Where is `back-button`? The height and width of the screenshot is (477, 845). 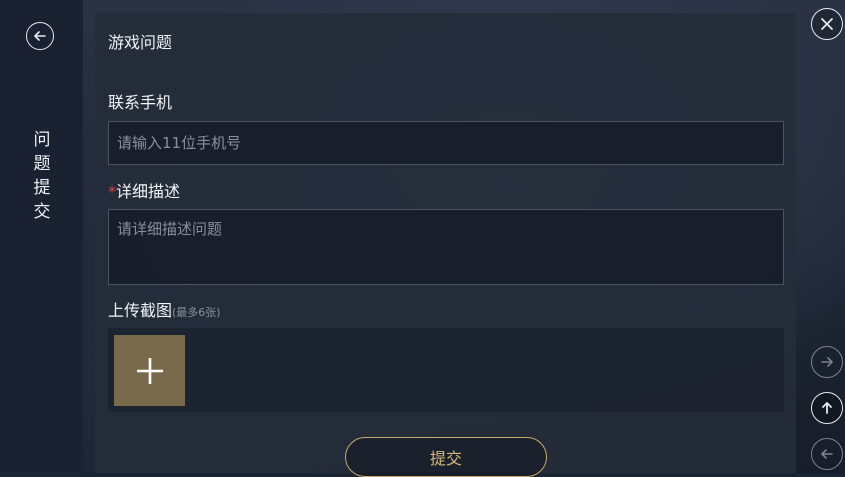
back-button is located at coordinates (40, 36).